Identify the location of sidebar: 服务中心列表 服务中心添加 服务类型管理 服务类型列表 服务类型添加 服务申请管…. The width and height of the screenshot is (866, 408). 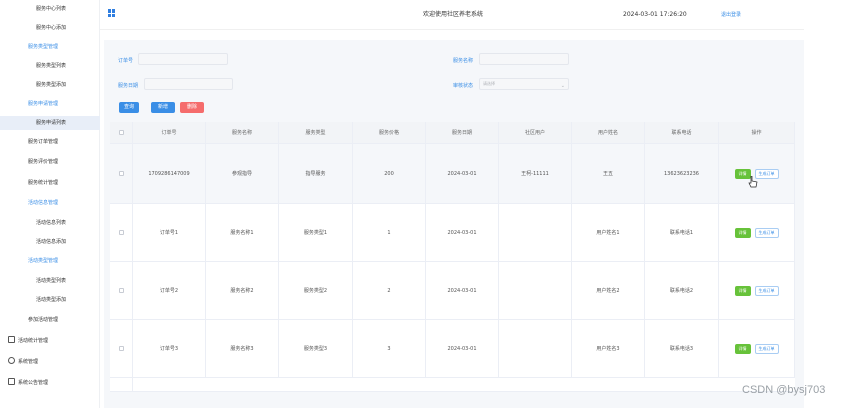
(50, 204).